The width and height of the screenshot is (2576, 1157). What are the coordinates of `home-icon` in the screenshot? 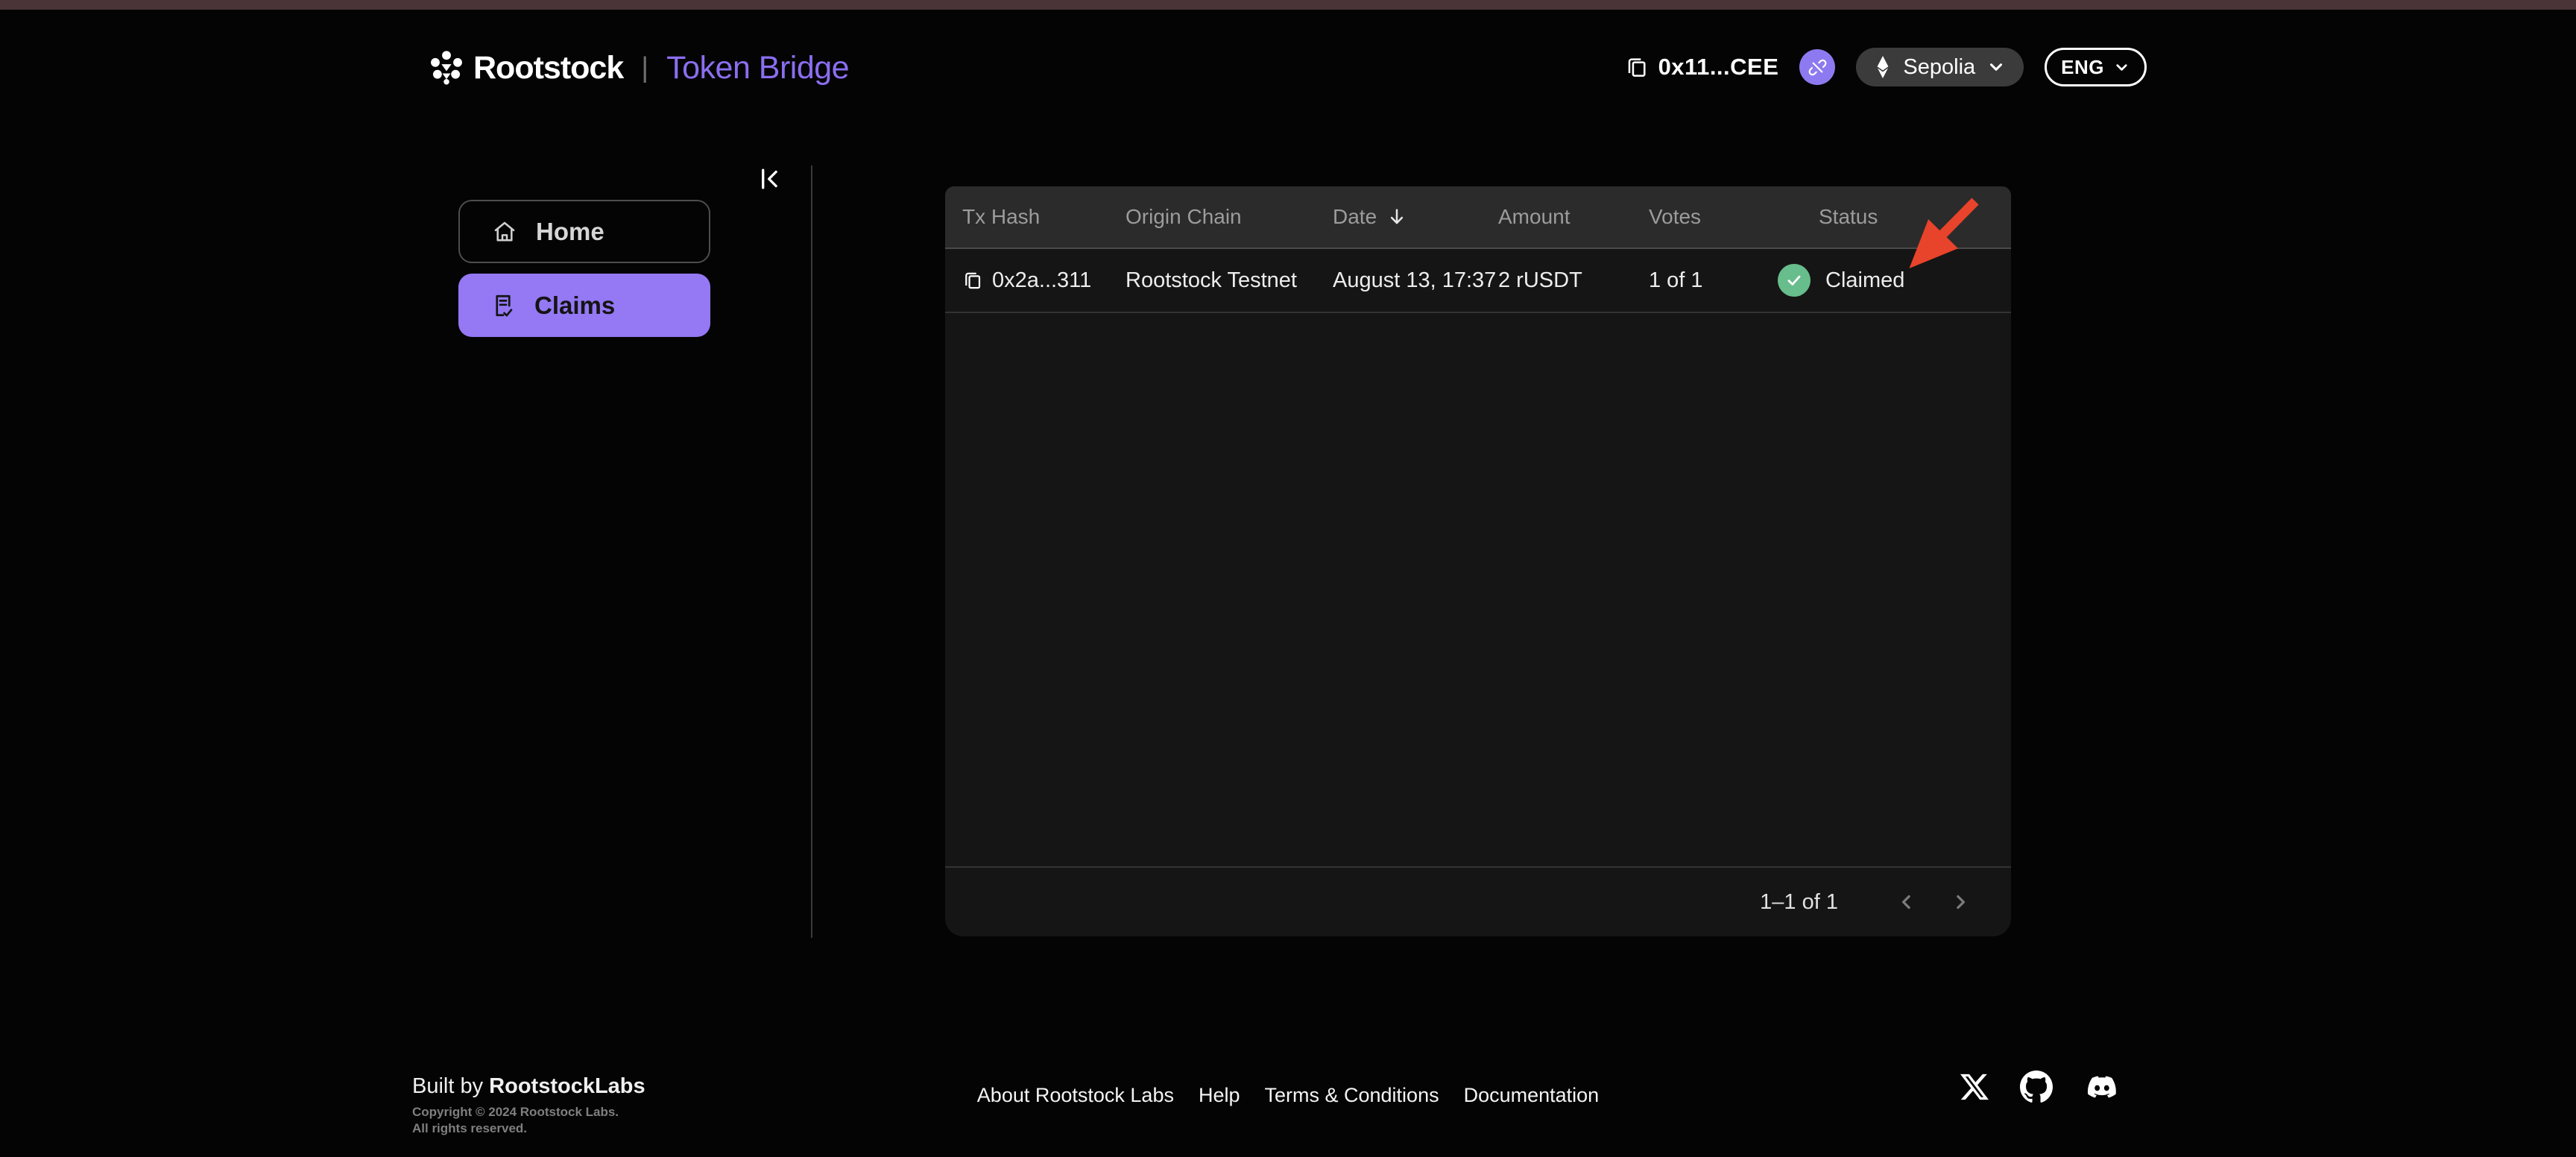 It's located at (504, 232).